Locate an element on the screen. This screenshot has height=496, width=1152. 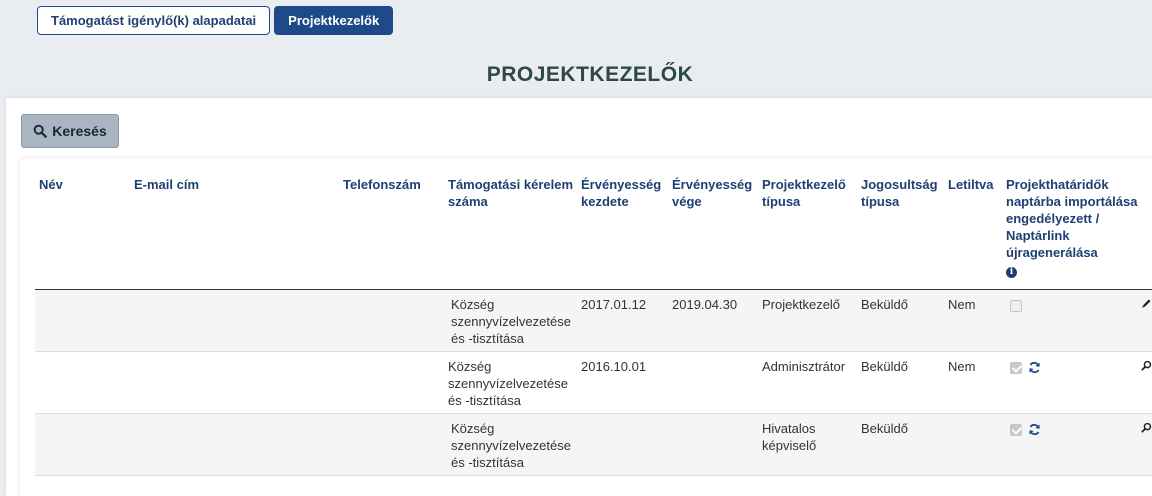
col-header-permission-type: Jogosultság típusa is located at coordinates (900, 233).